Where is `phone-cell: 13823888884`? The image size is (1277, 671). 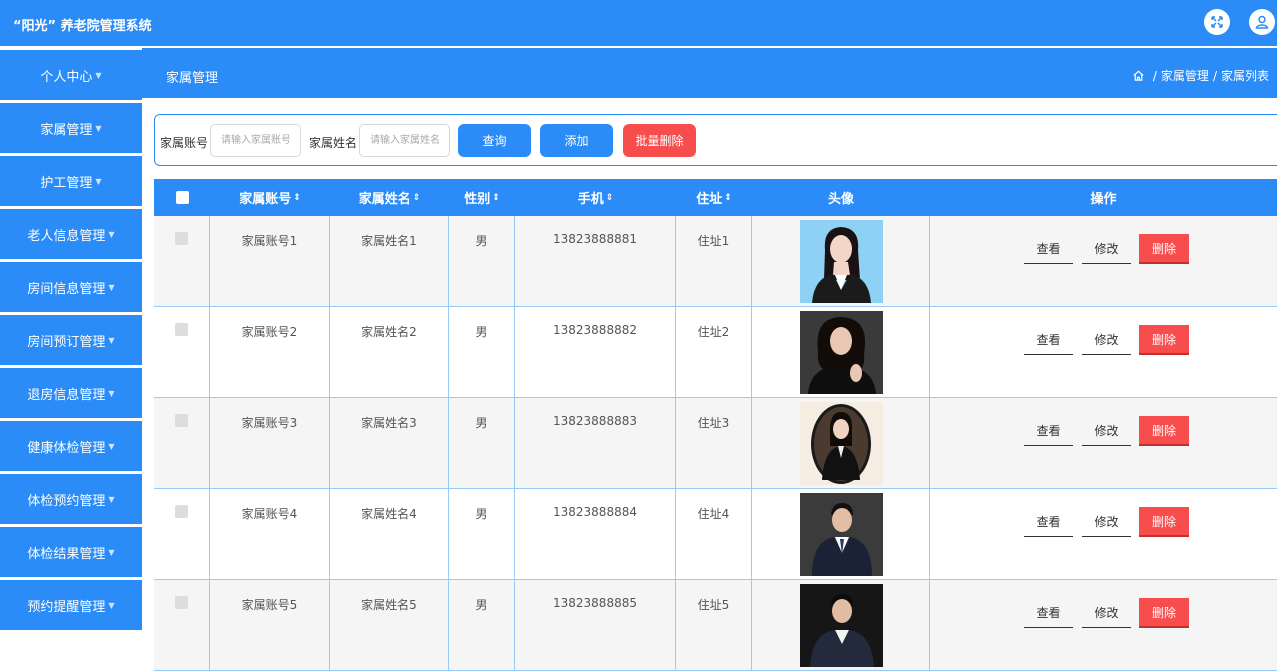 phone-cell: 13823888884 is located at coordinates (595, 534).